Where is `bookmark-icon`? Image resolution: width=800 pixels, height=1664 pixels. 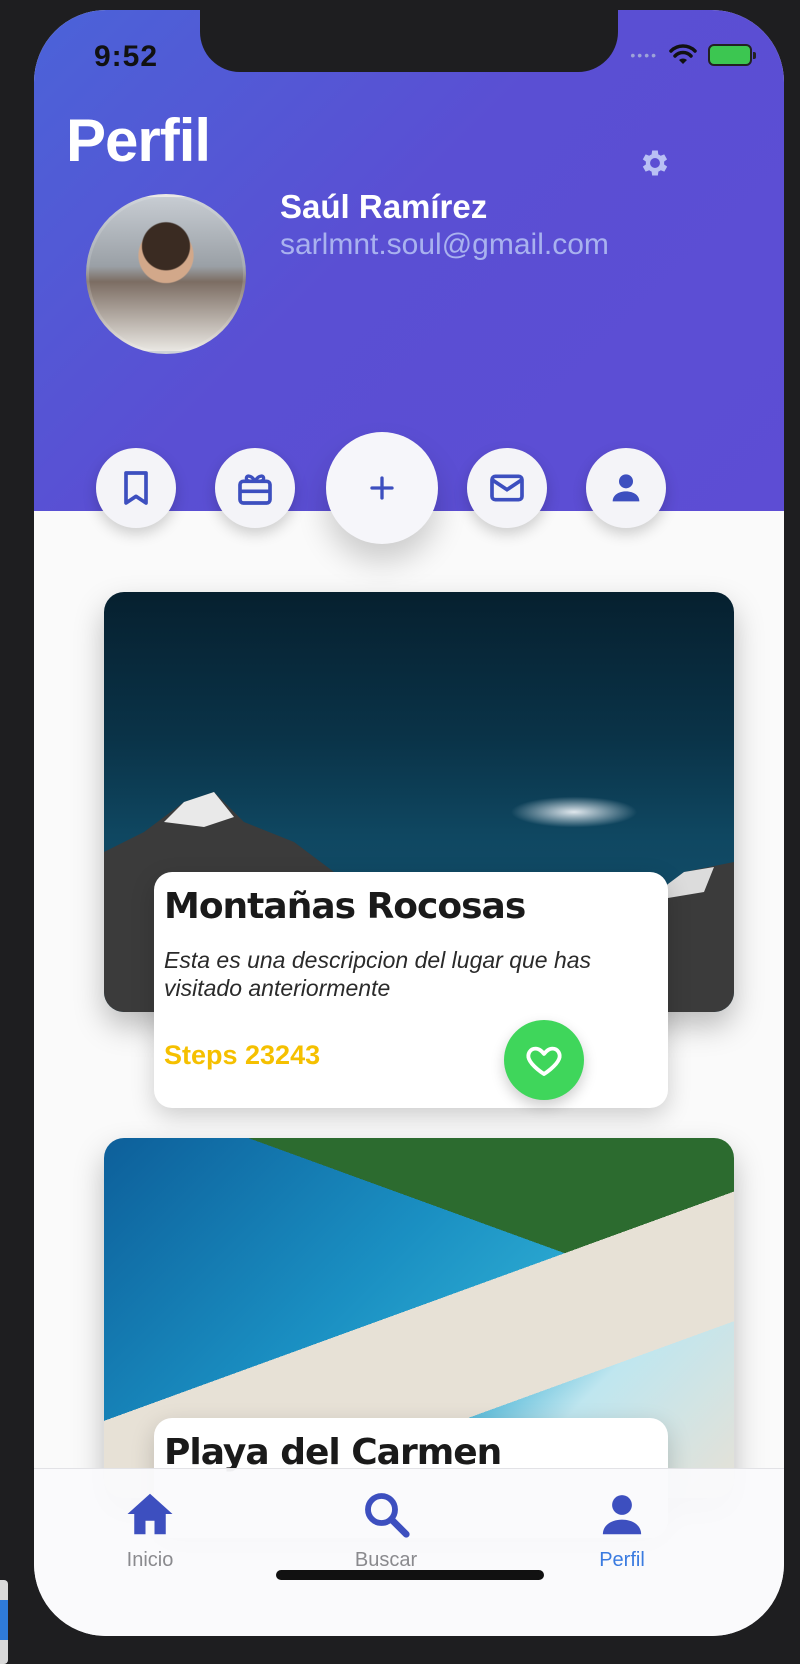
bookmark-icon is located at coordinates (136, 488).